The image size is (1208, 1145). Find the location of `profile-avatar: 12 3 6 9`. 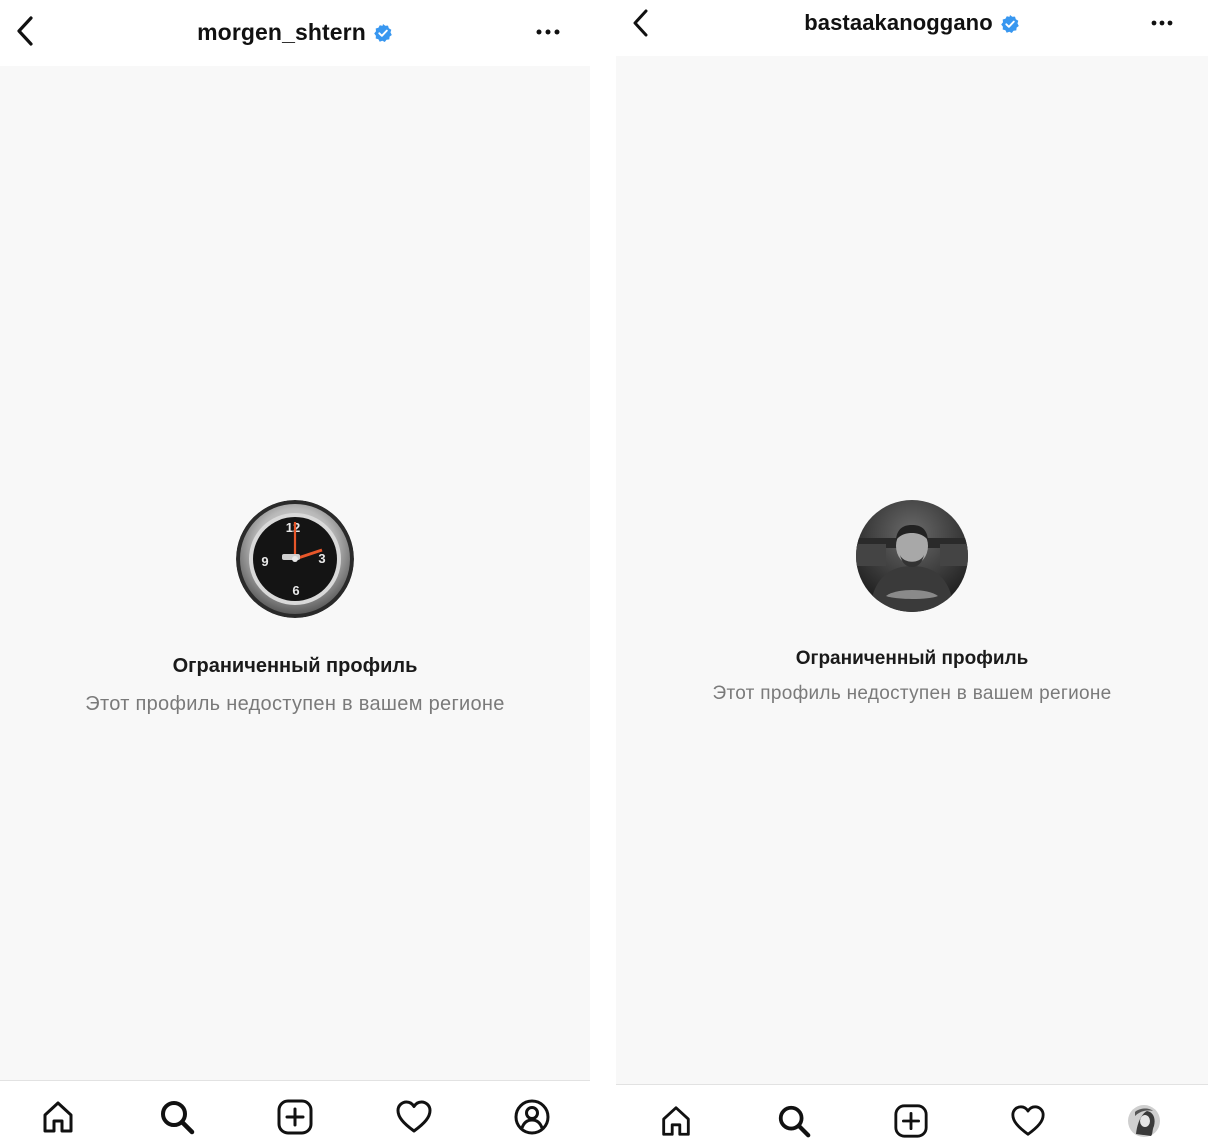

profile-avatar: 12 3 6 9 is located at coordinates (295, 559).